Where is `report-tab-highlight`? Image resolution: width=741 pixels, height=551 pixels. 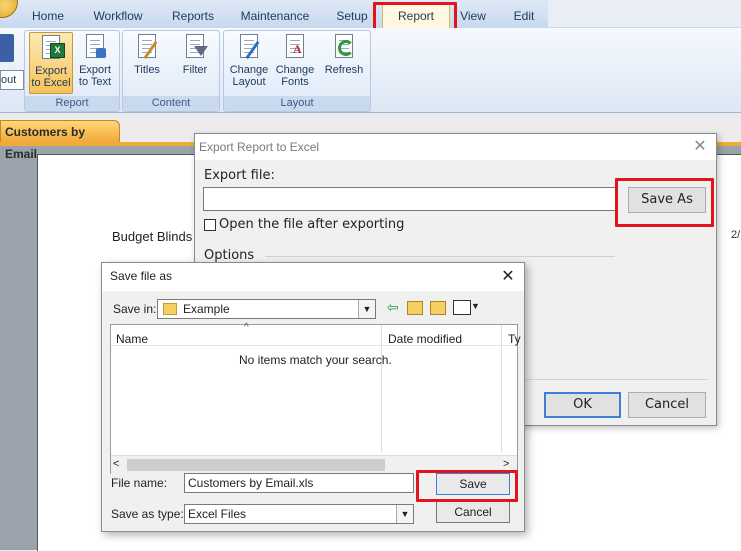 report-tab-highlight is located at coordinates (415, 16).